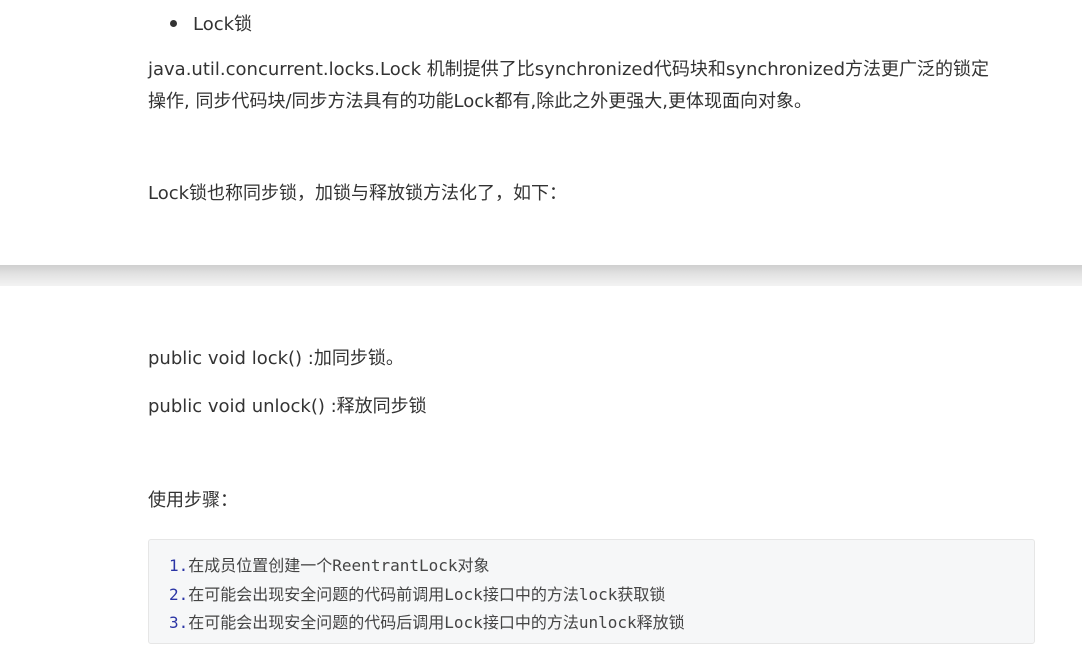  What do you see at coordinates (193, 500) in the screenshot?
I see `steps-title: 使用步骤：` at bounding box center [193, 500].